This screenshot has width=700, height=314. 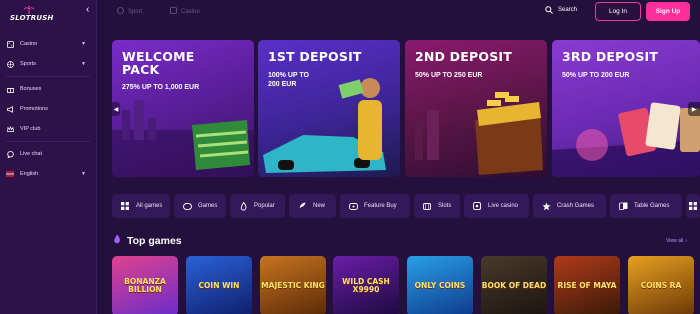 What do you see at coordinates (568, 10) in the screenshot?
I see `search-label: Search` at bounding box center [568, 10].